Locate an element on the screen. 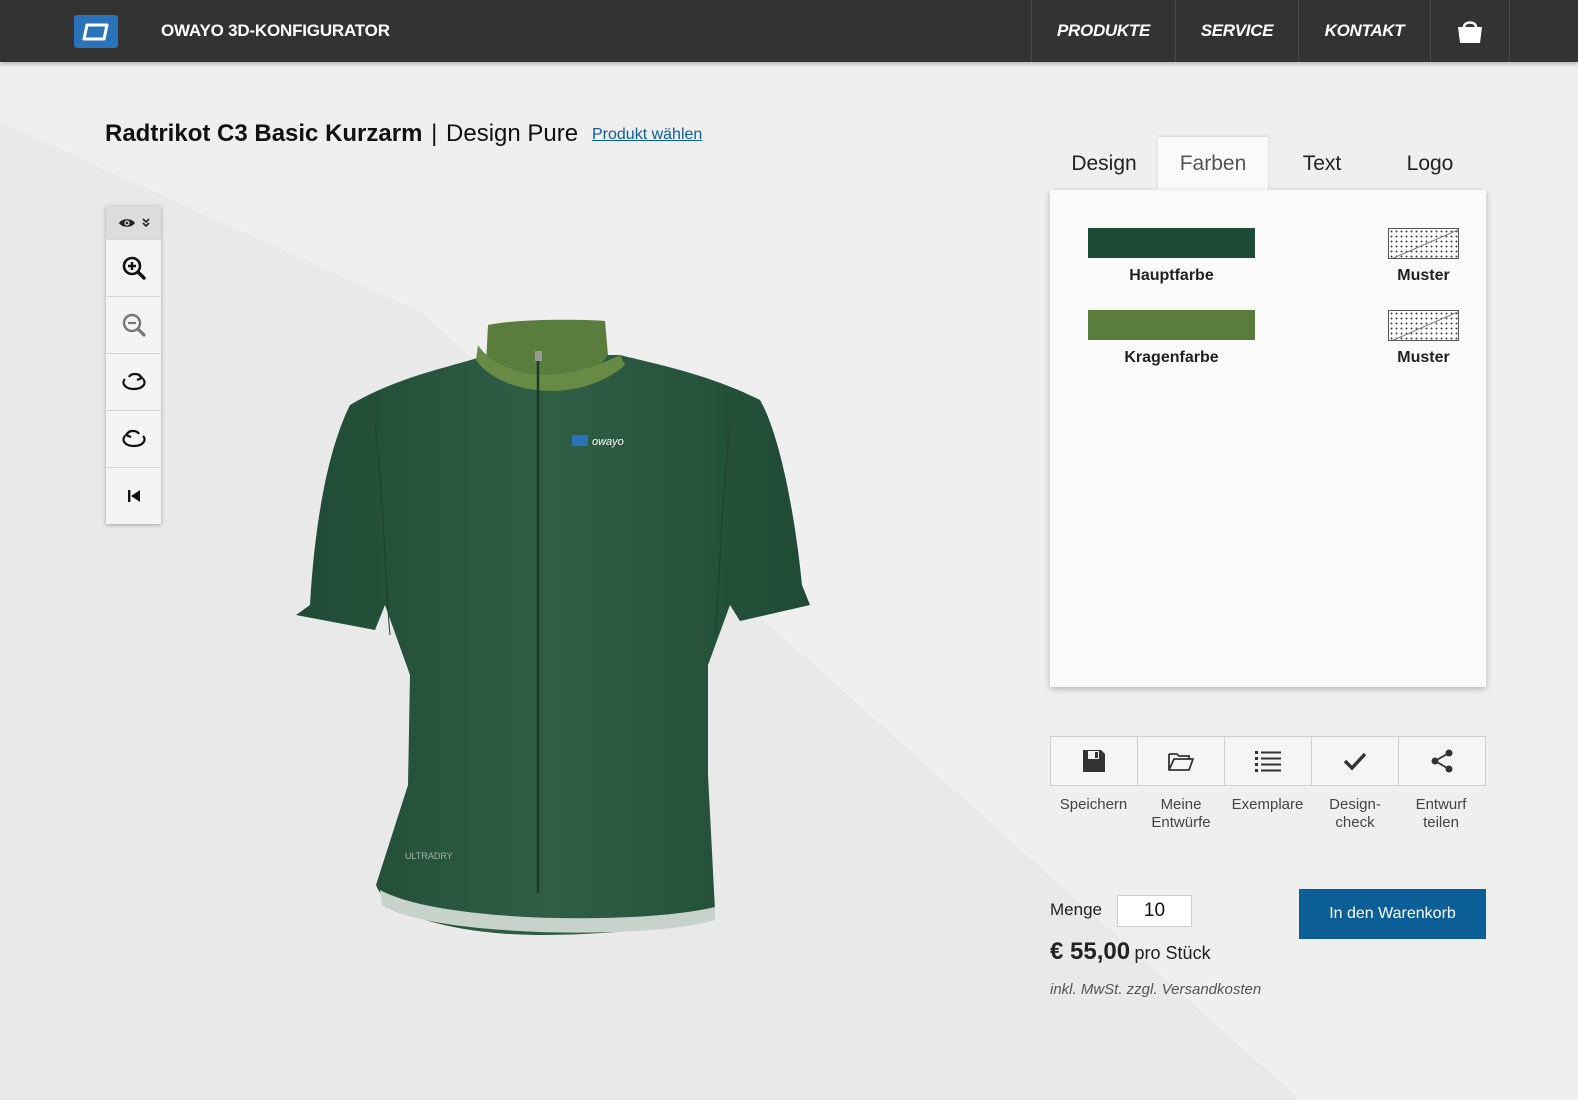 Image resolution: width=1578 pixels, height=1100 pixels. rotate-left-button is located at coordinates (133, 438).